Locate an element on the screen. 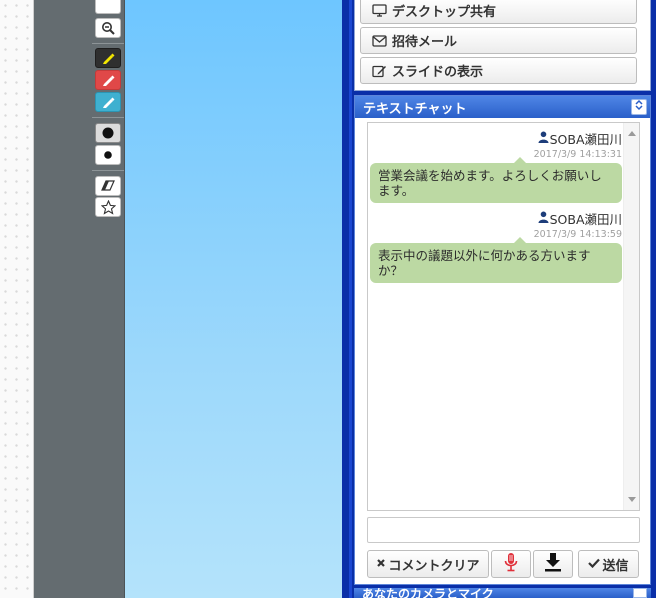 The height and width of the screenshot is (598, 656). times-icon is located at coordinates (381, 564).